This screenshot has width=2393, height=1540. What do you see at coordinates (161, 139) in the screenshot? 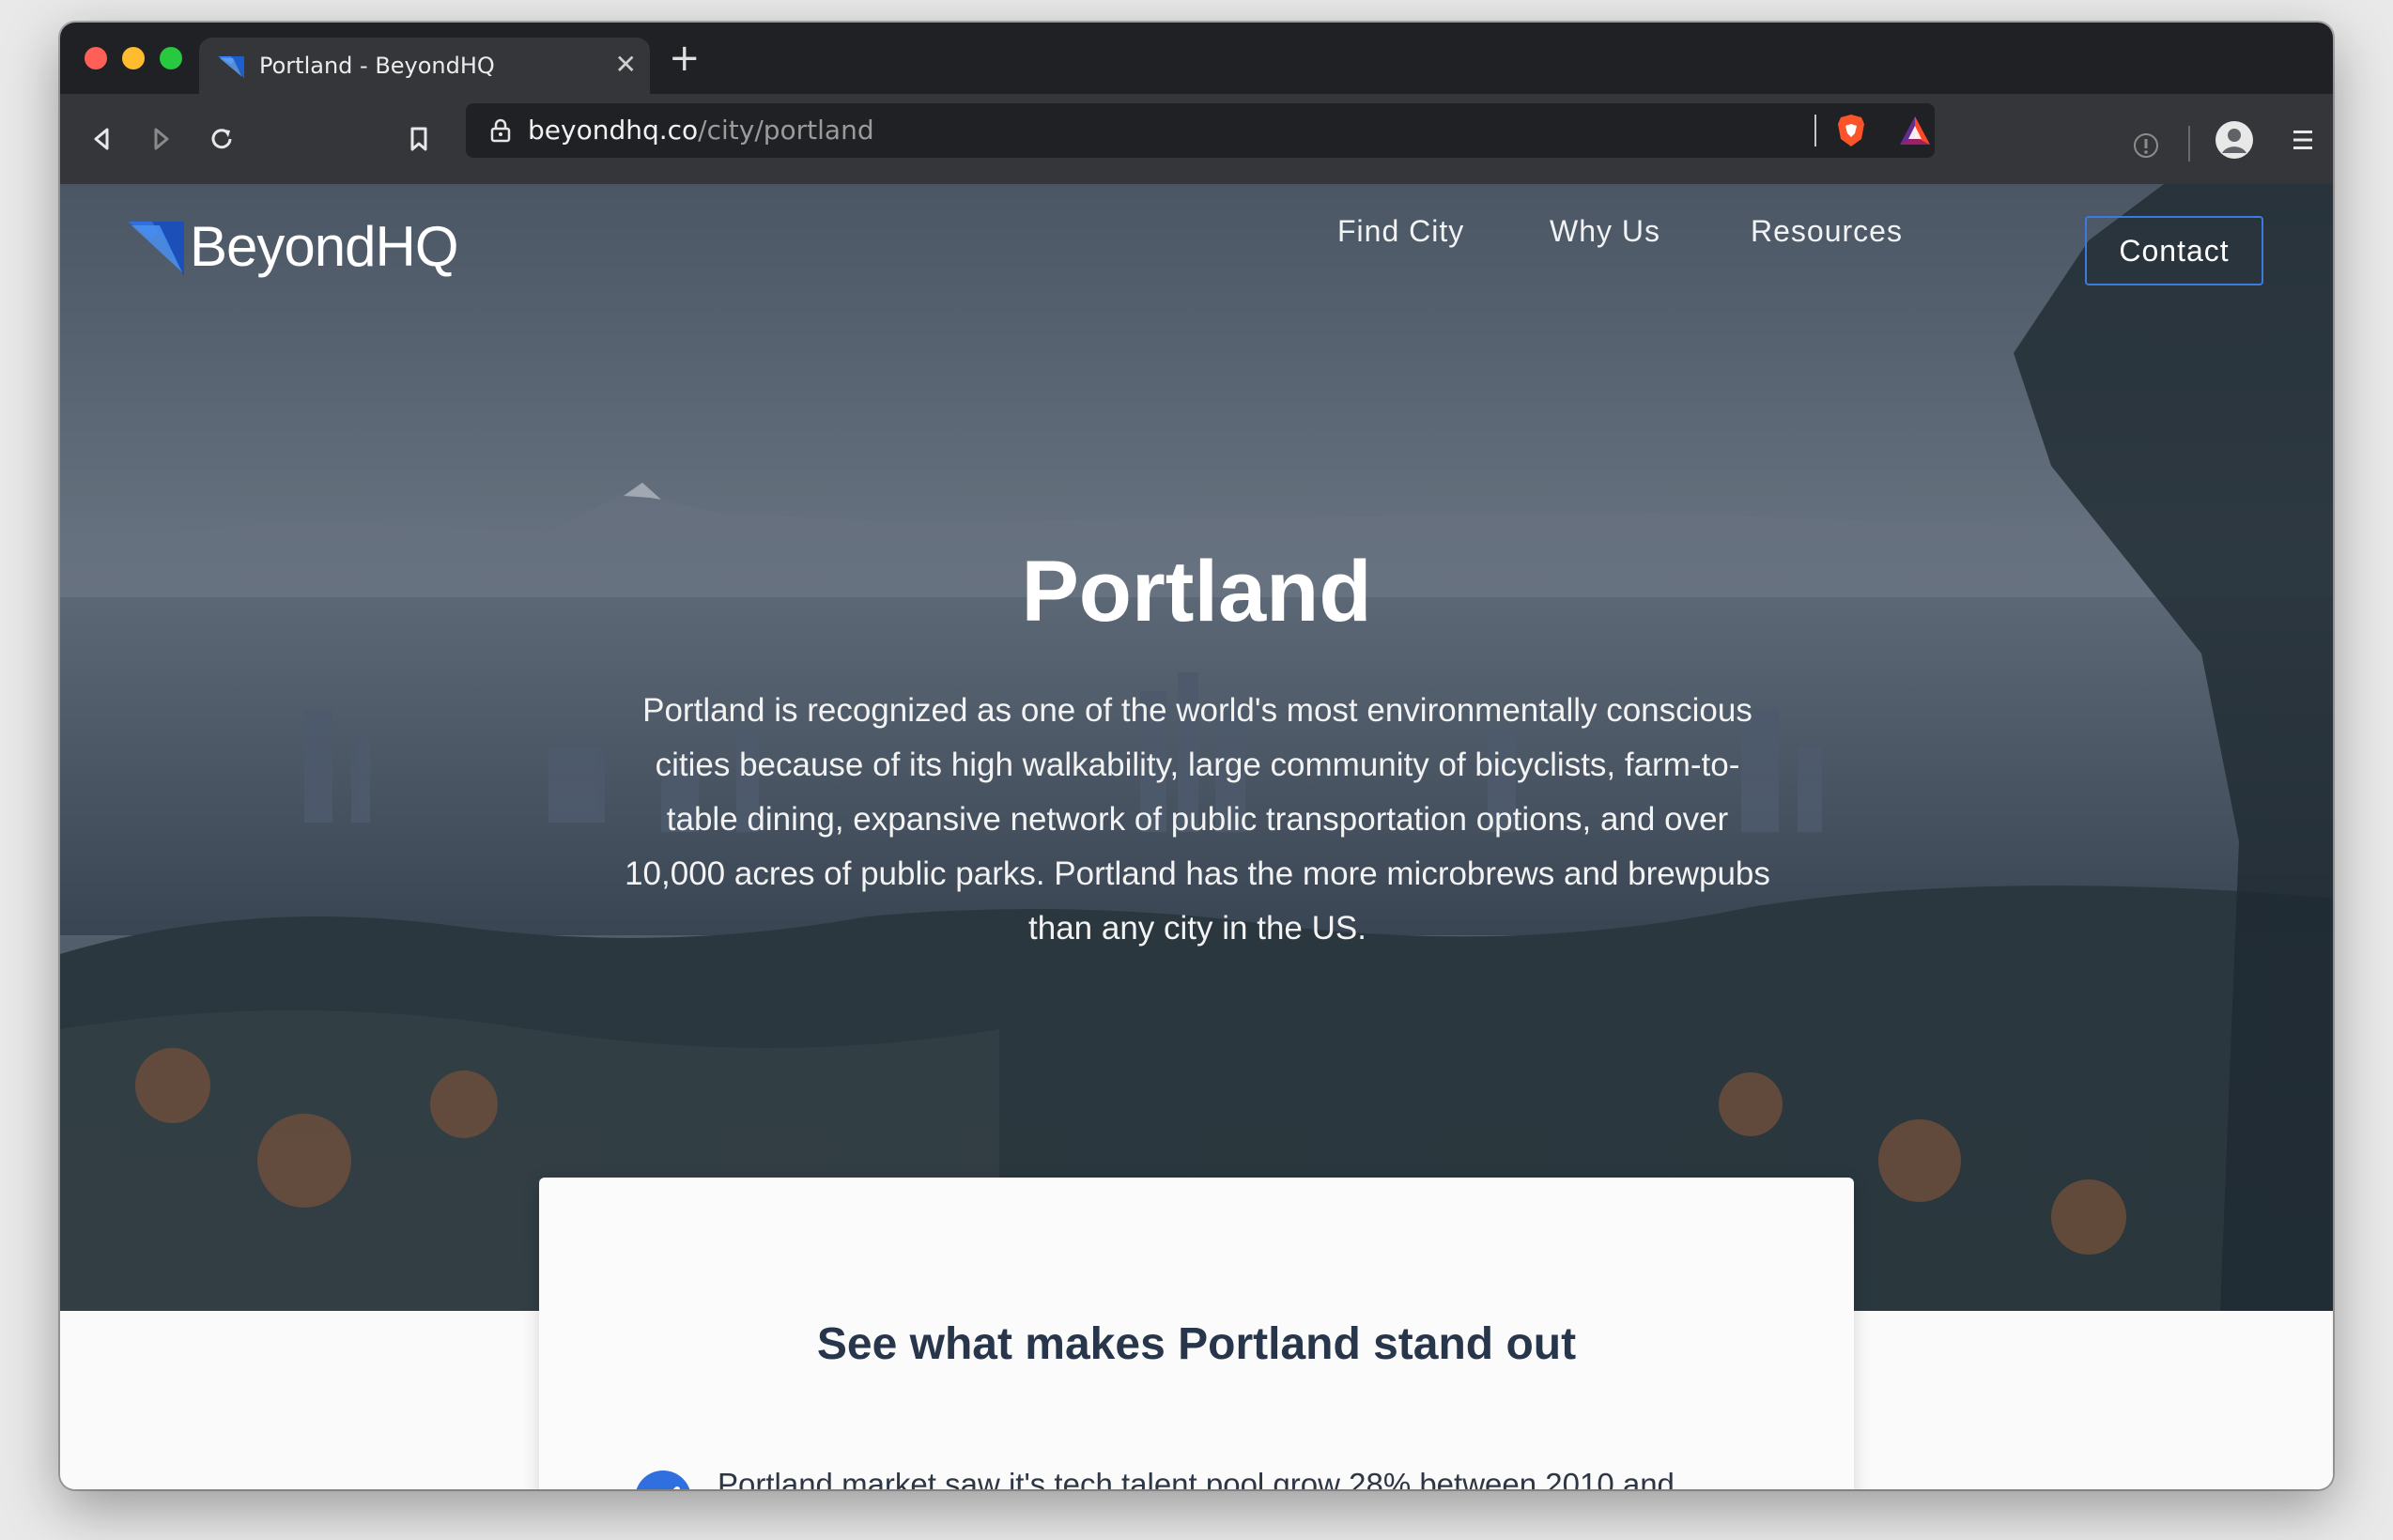
I see `forward-icon` at bounding box center [161, 139].